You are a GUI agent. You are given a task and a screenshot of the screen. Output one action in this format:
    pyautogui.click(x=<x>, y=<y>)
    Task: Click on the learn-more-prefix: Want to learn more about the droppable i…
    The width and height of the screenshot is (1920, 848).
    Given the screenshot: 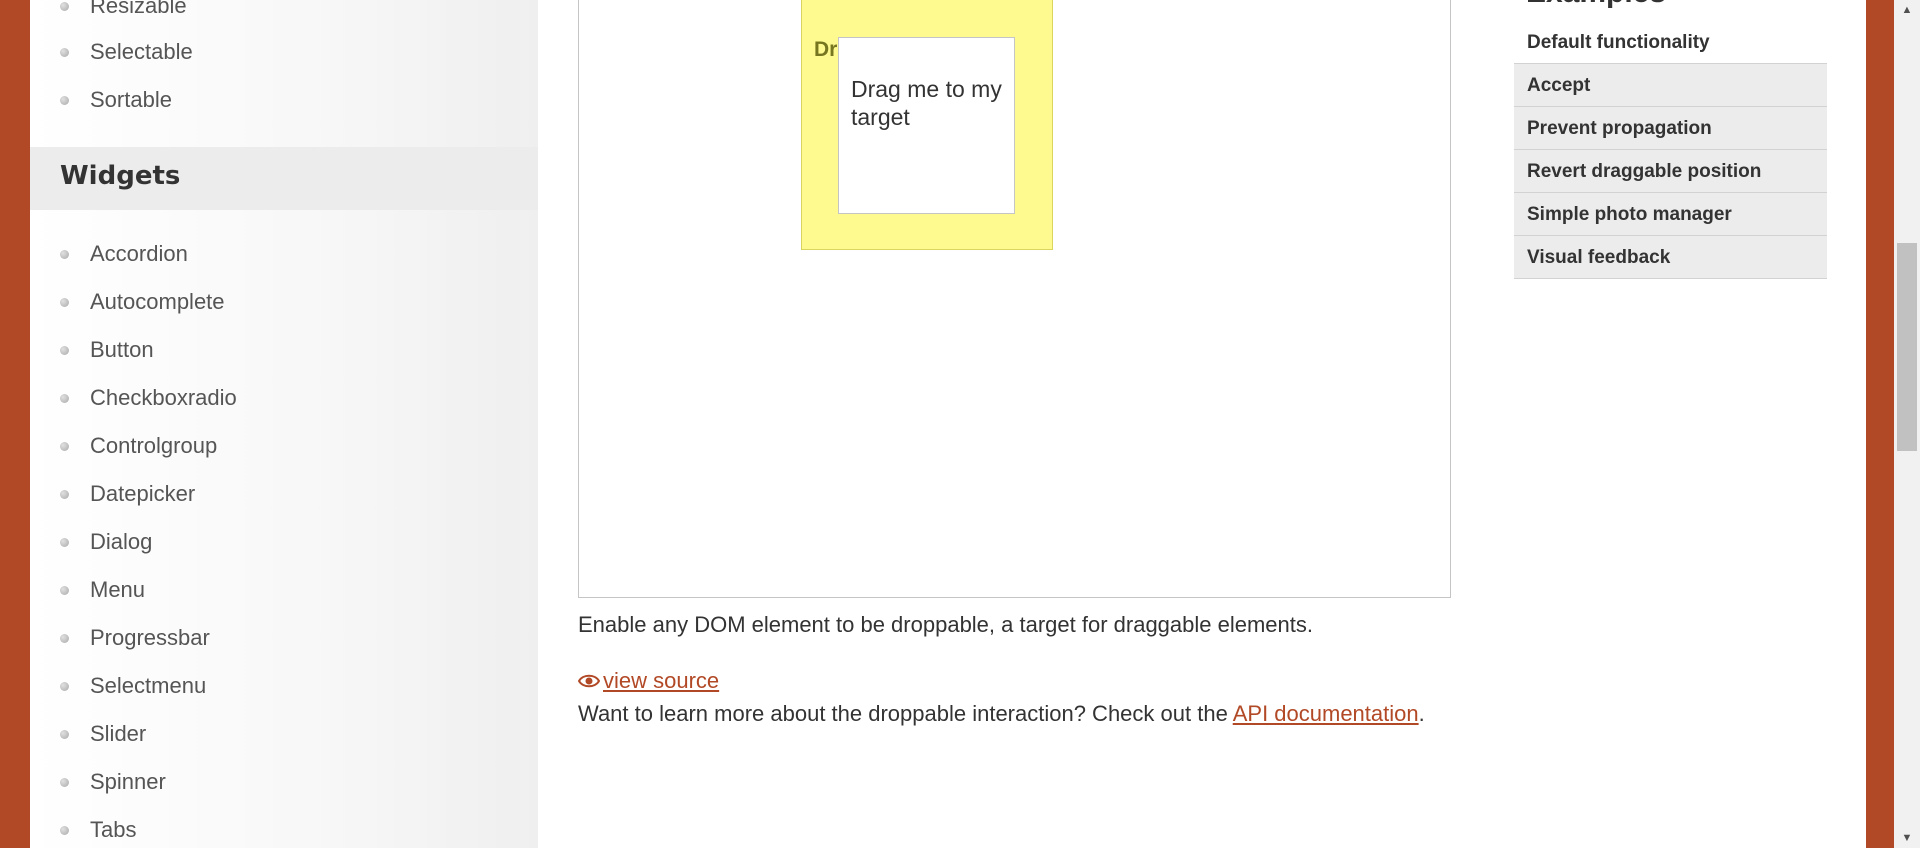 What is the action you would take?
    pyautogui.click(x=905, y=713)
    